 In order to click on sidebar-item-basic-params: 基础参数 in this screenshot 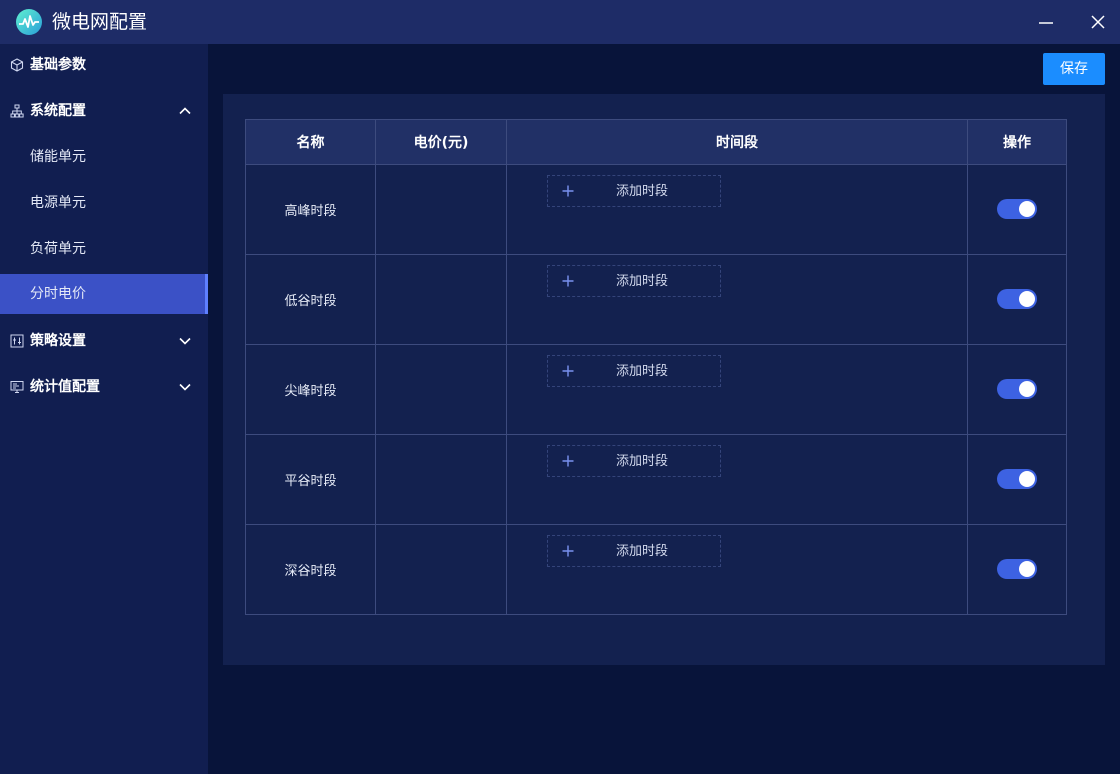, I will do `click(104, 65)`.